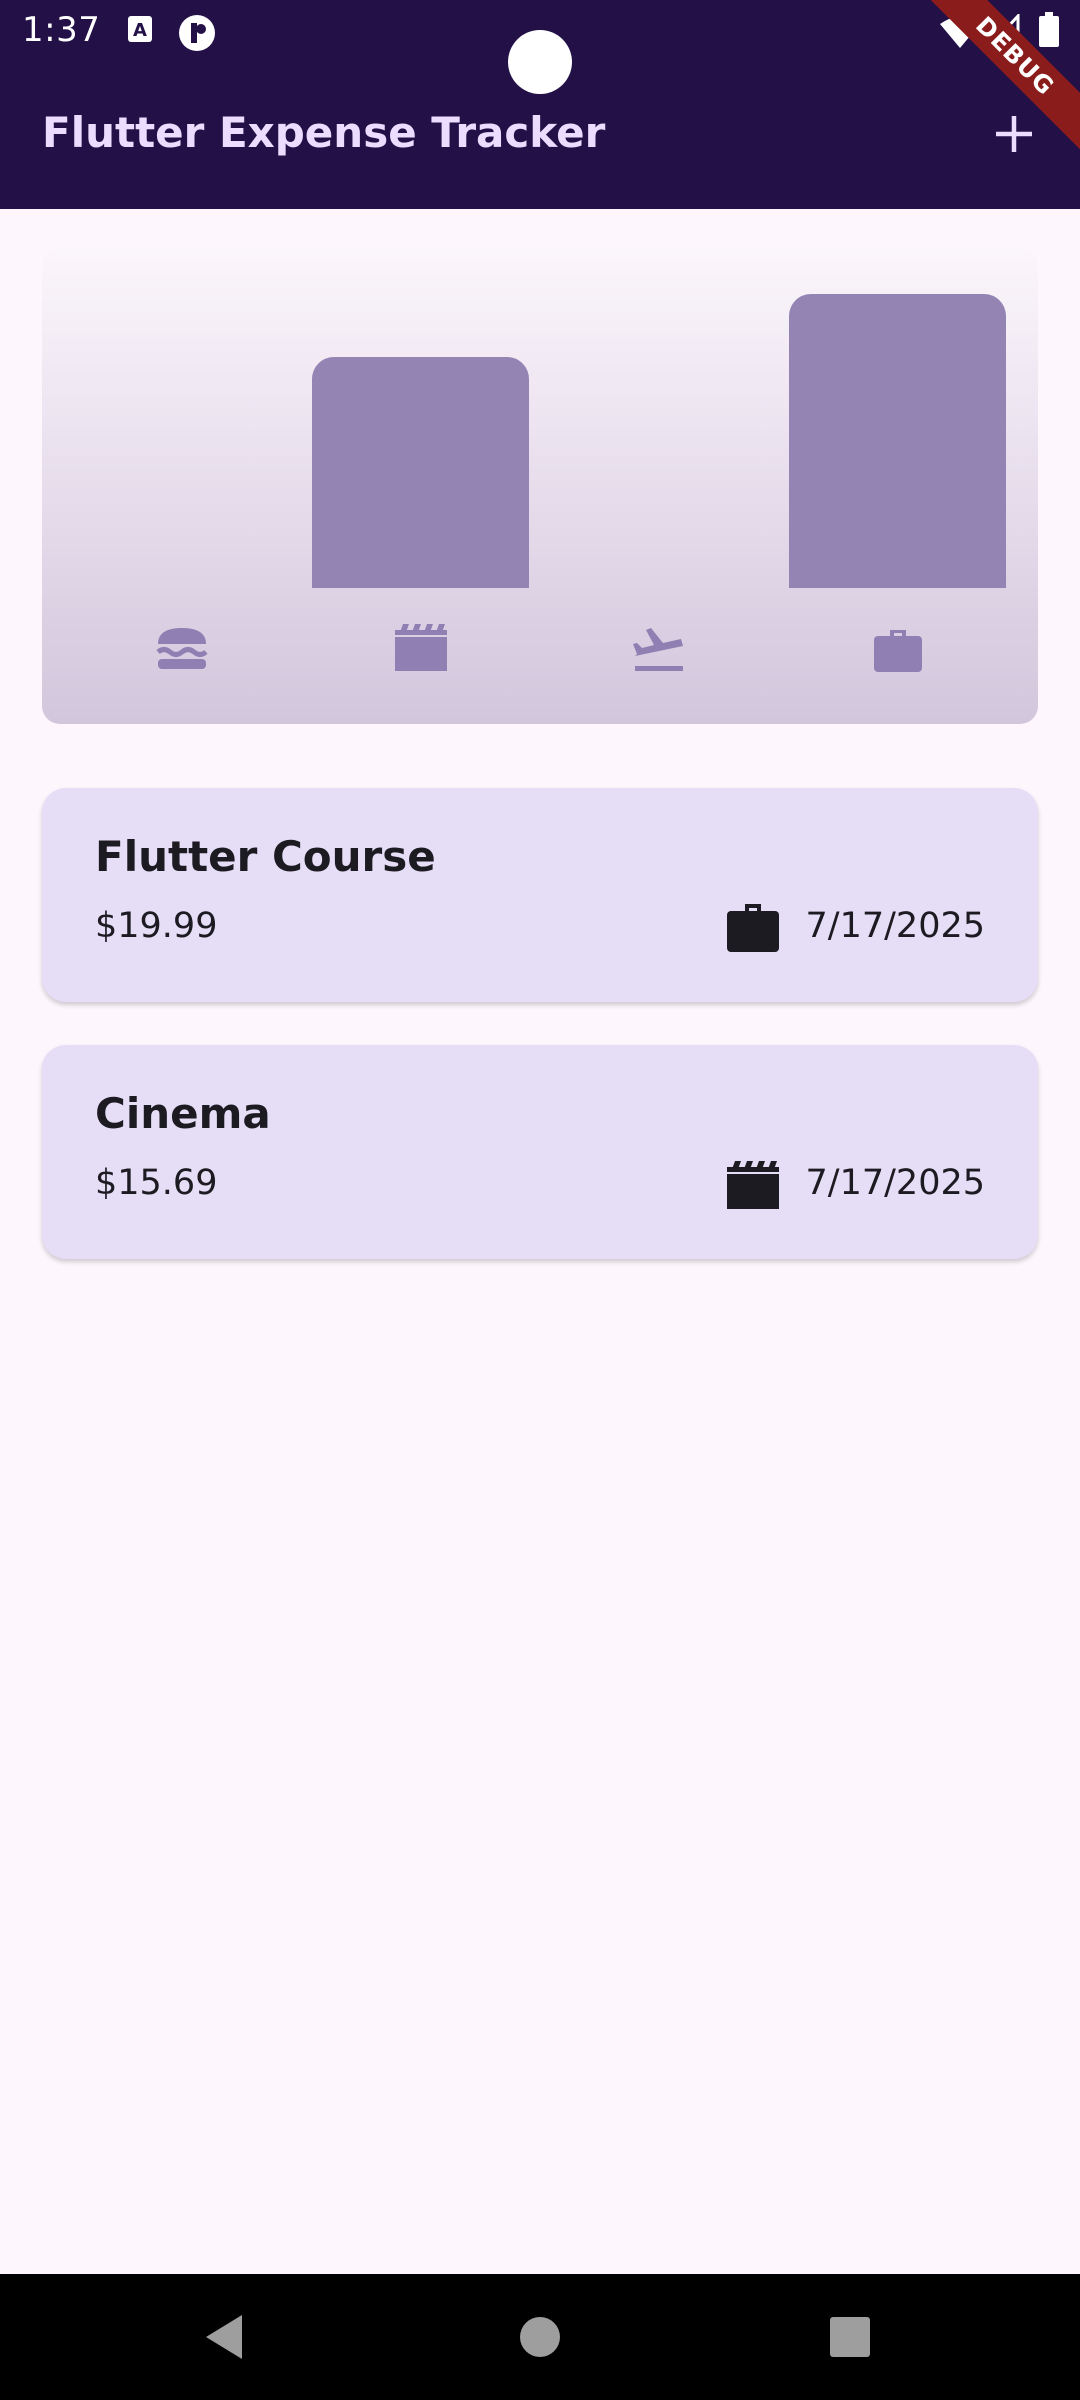  Describe the element at coordinates (226, 2337) in the screenshot. I see `back-icon` at that location.